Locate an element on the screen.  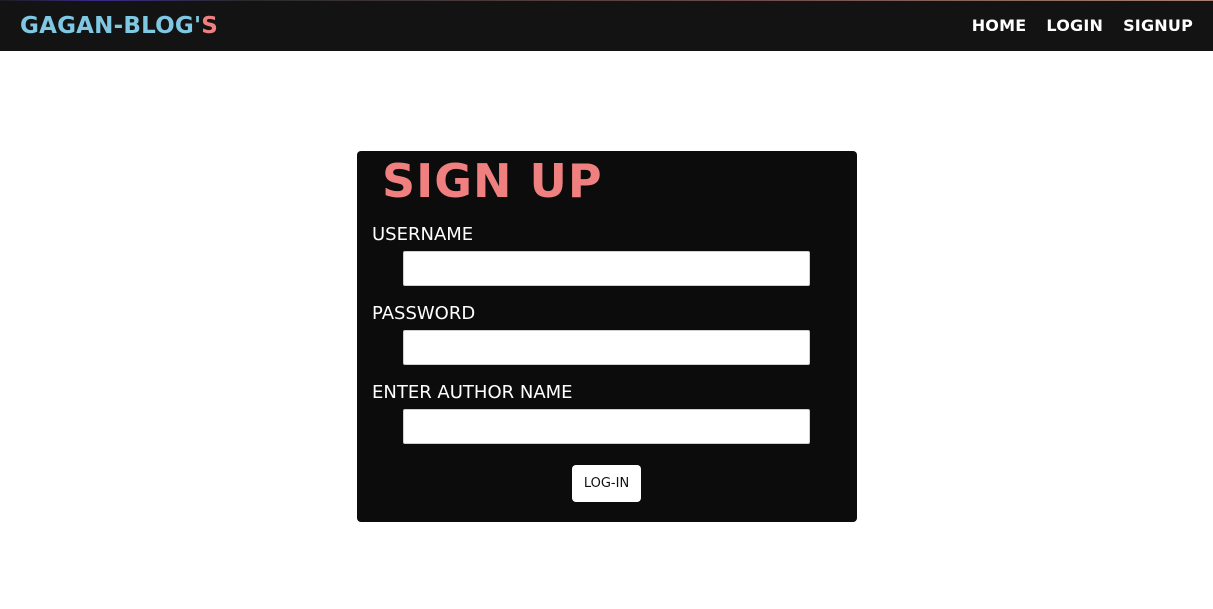
brand-name: GAGAN-BLOG' is located at coordinates (111, 26).